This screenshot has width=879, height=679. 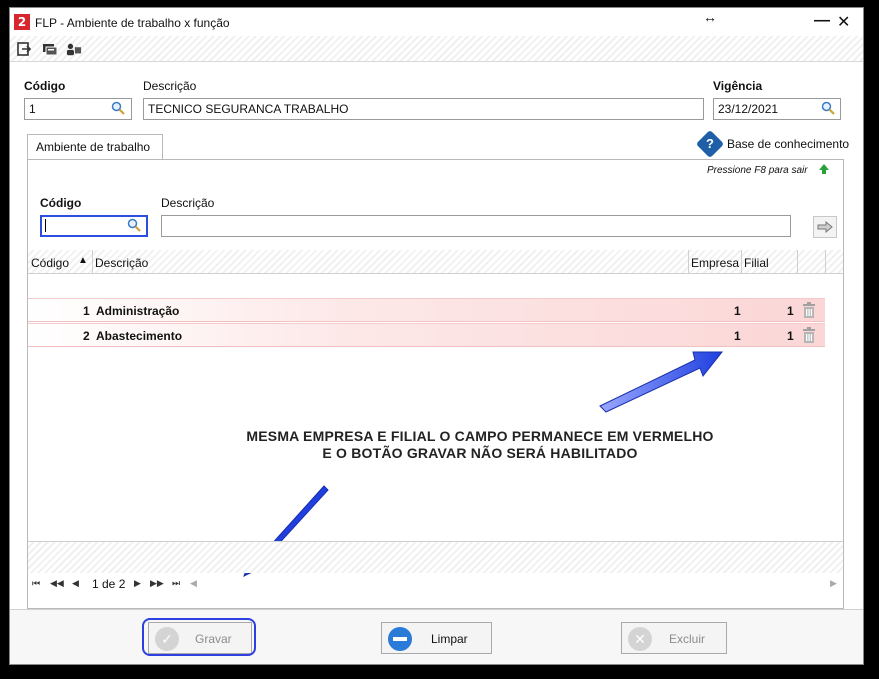 What do you see at coordinates (833, 583) in the screenshot?
I see `scroll-right-icon: ▶` at bounding box center [833, 583].